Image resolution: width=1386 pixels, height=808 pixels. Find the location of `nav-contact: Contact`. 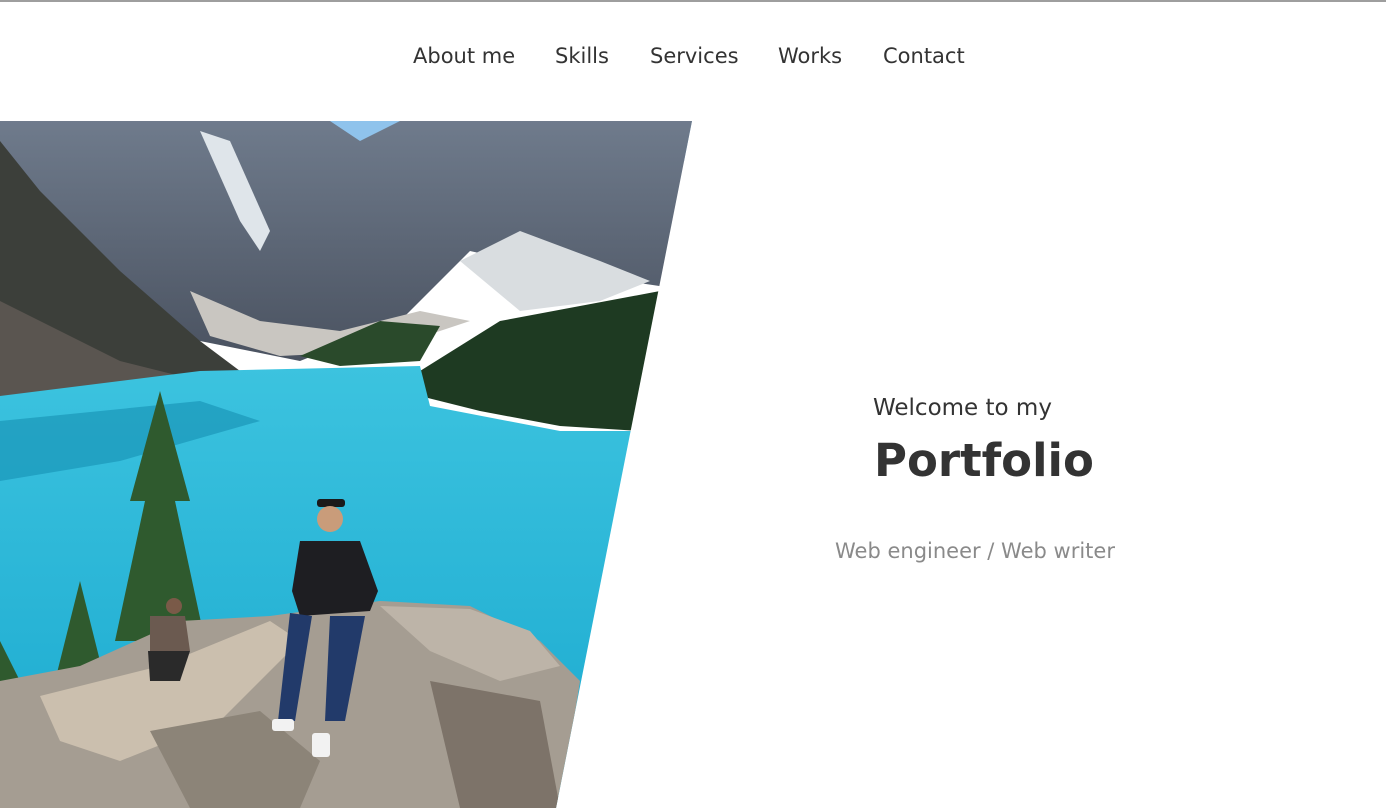

nav-contact: Contact is located at coordinates (924, 56).